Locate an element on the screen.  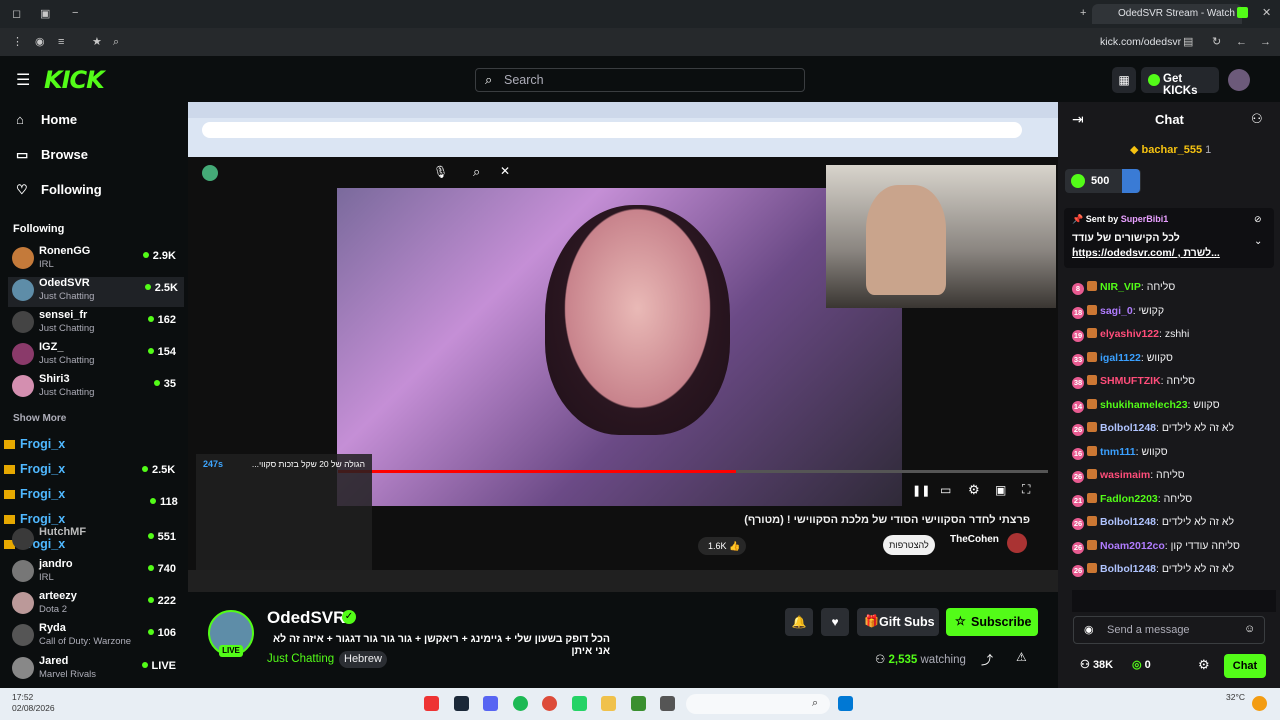
channel-name: OdedSVR is located at coordinates (64, 283).